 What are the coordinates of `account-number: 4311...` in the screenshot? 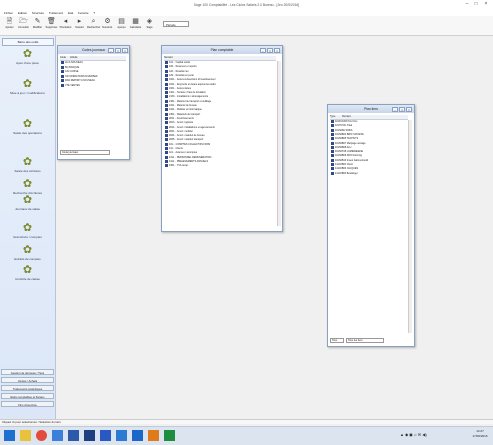 It's located at (173, 157).